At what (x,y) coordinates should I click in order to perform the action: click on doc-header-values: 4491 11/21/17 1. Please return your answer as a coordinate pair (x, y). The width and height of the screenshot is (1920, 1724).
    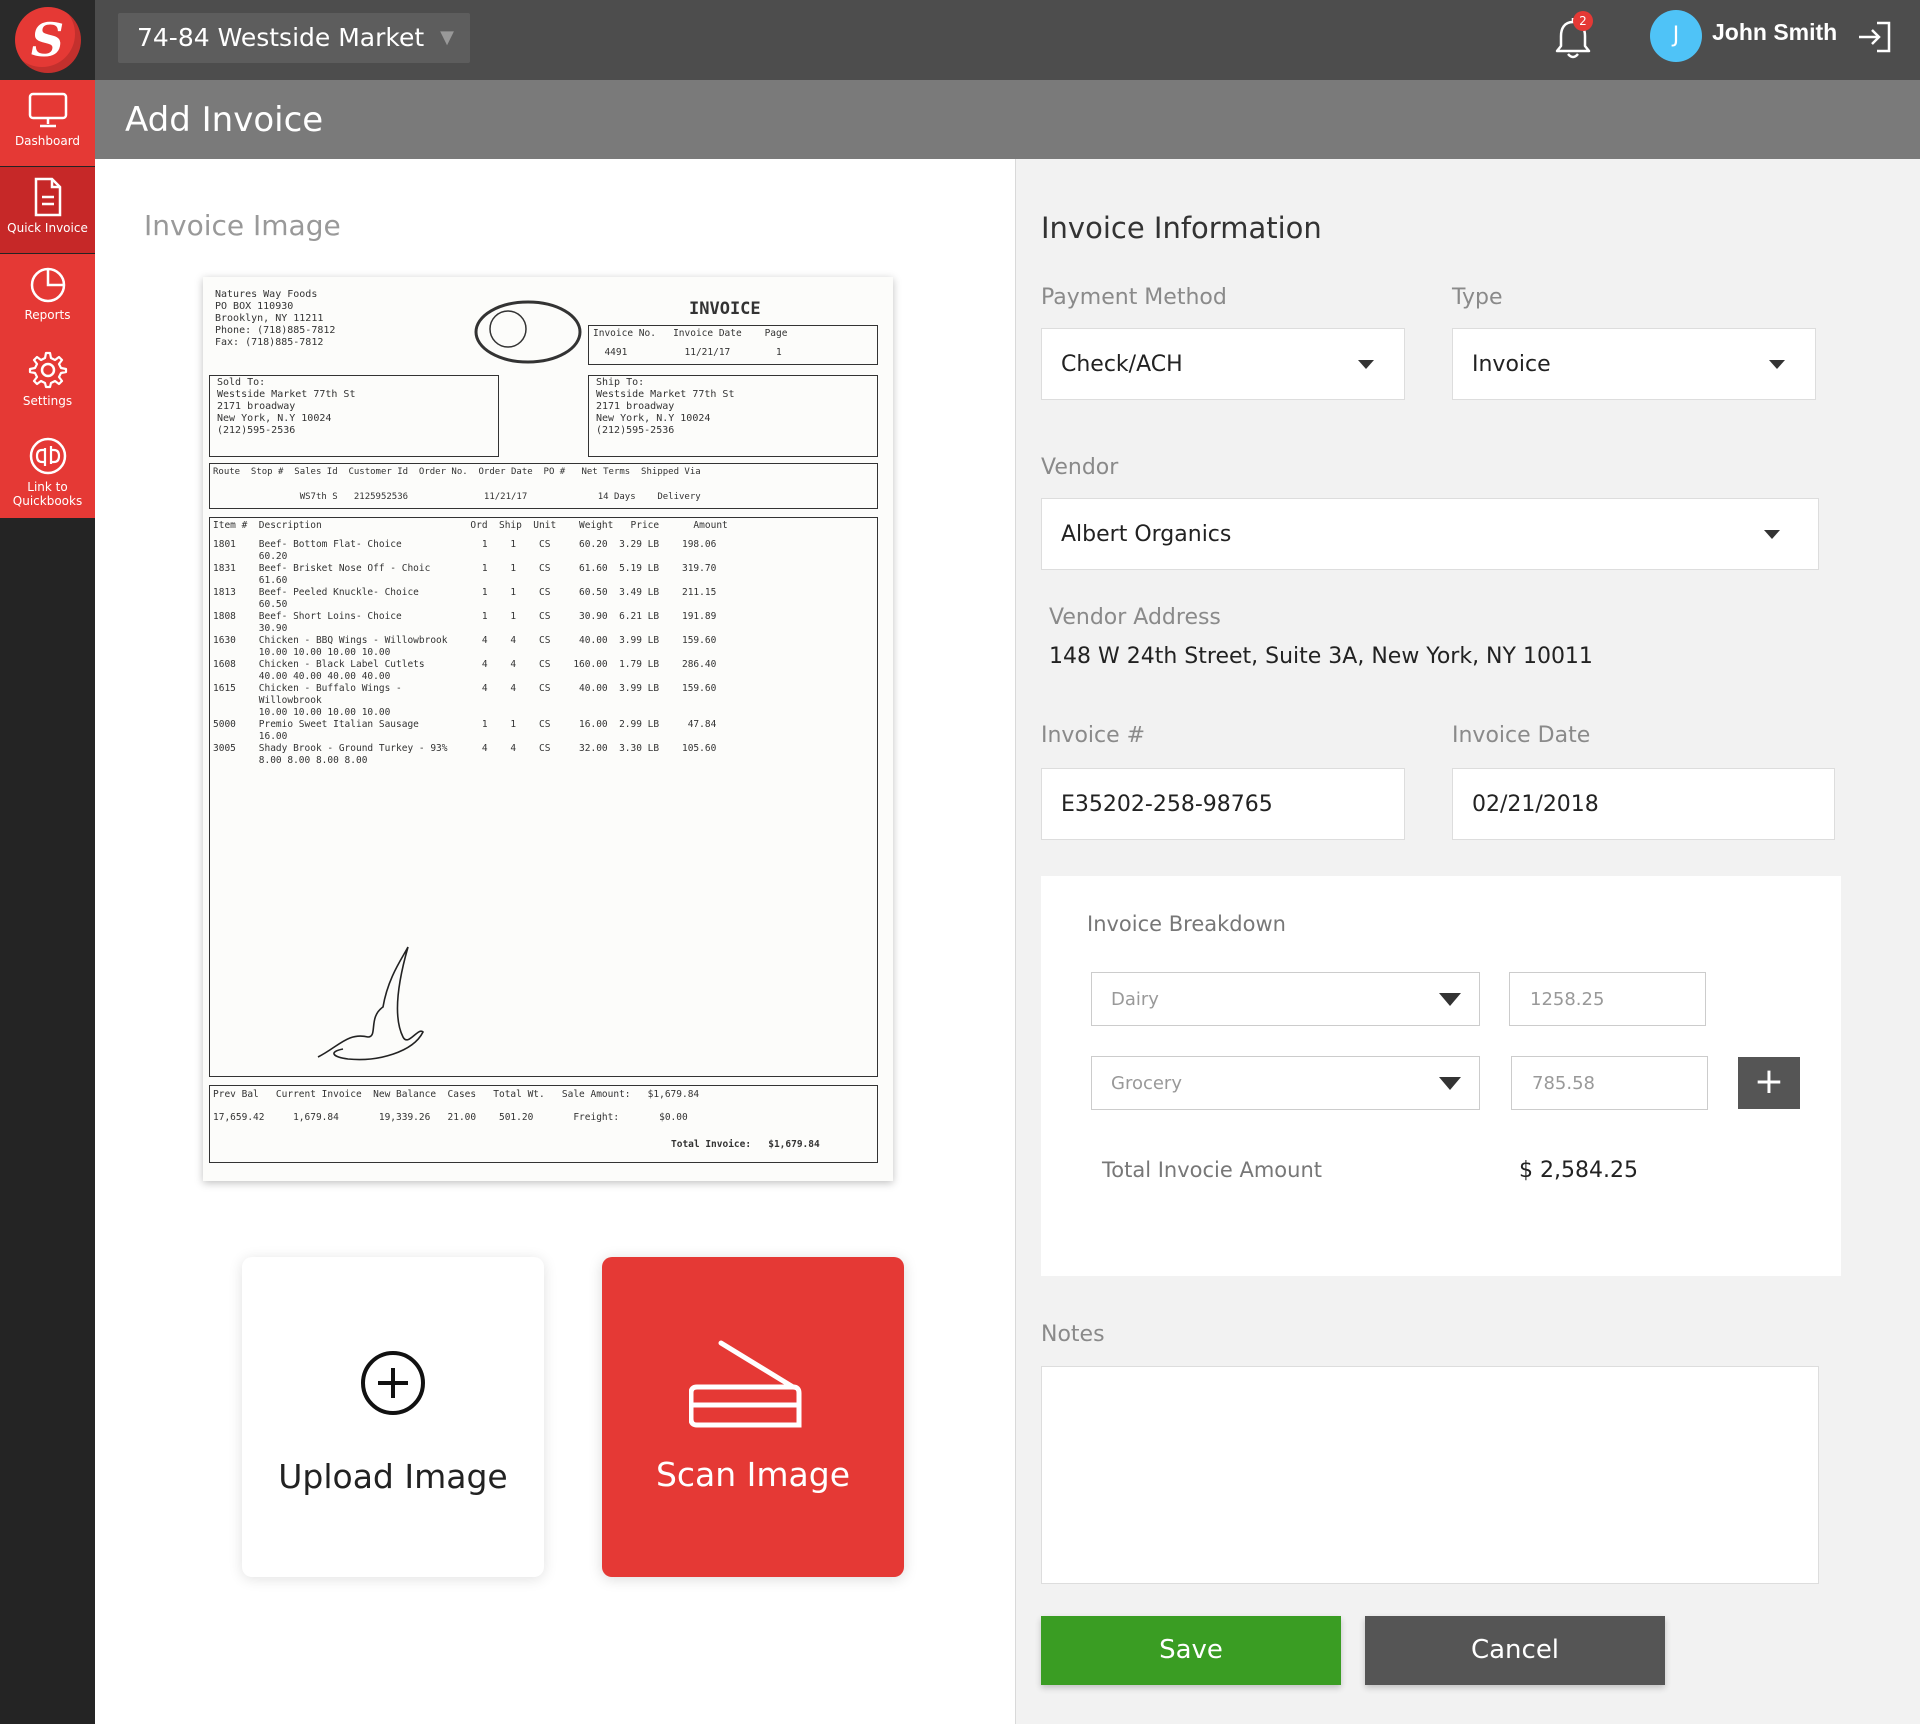
    Looking at the image, I should click on (687, 352).